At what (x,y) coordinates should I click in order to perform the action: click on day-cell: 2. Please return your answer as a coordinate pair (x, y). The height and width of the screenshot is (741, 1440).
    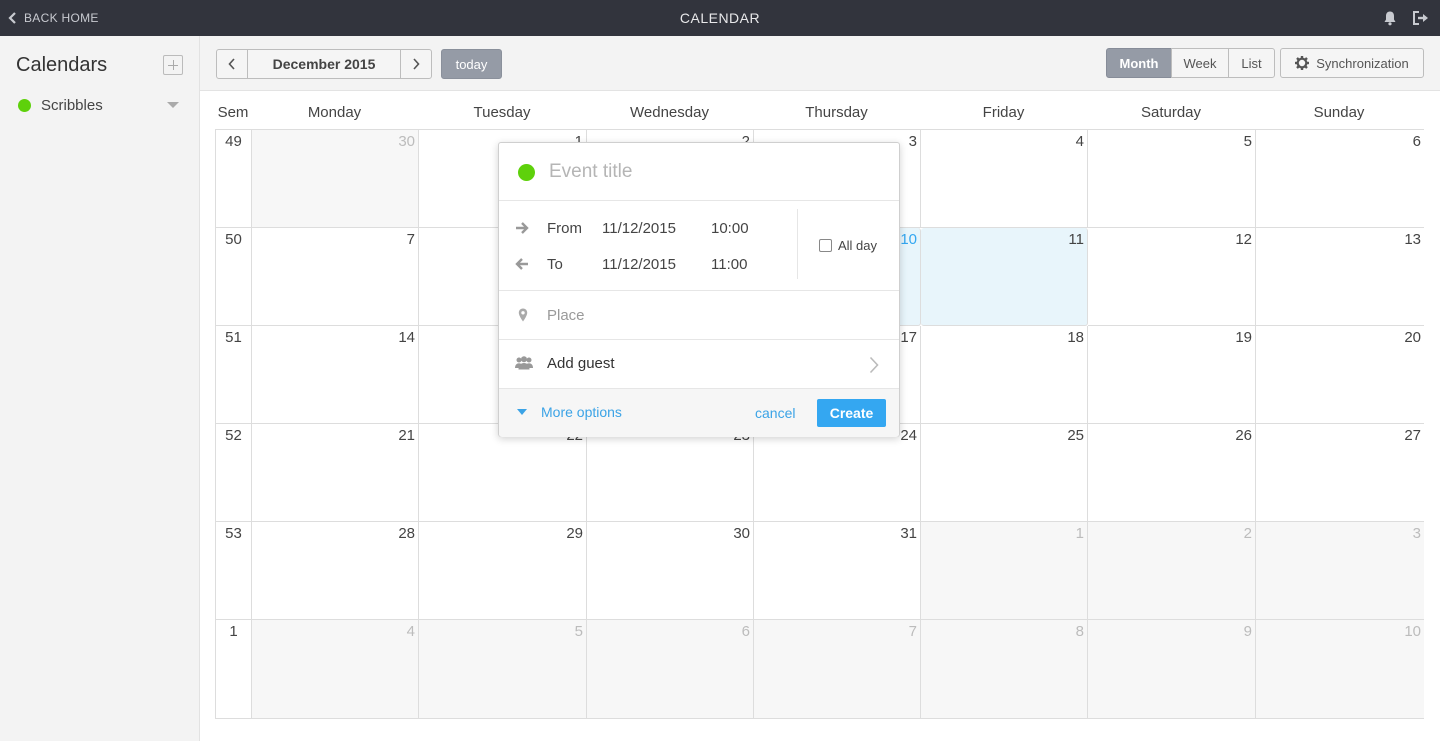
    Looking at the image, I should click on (1172, 571).